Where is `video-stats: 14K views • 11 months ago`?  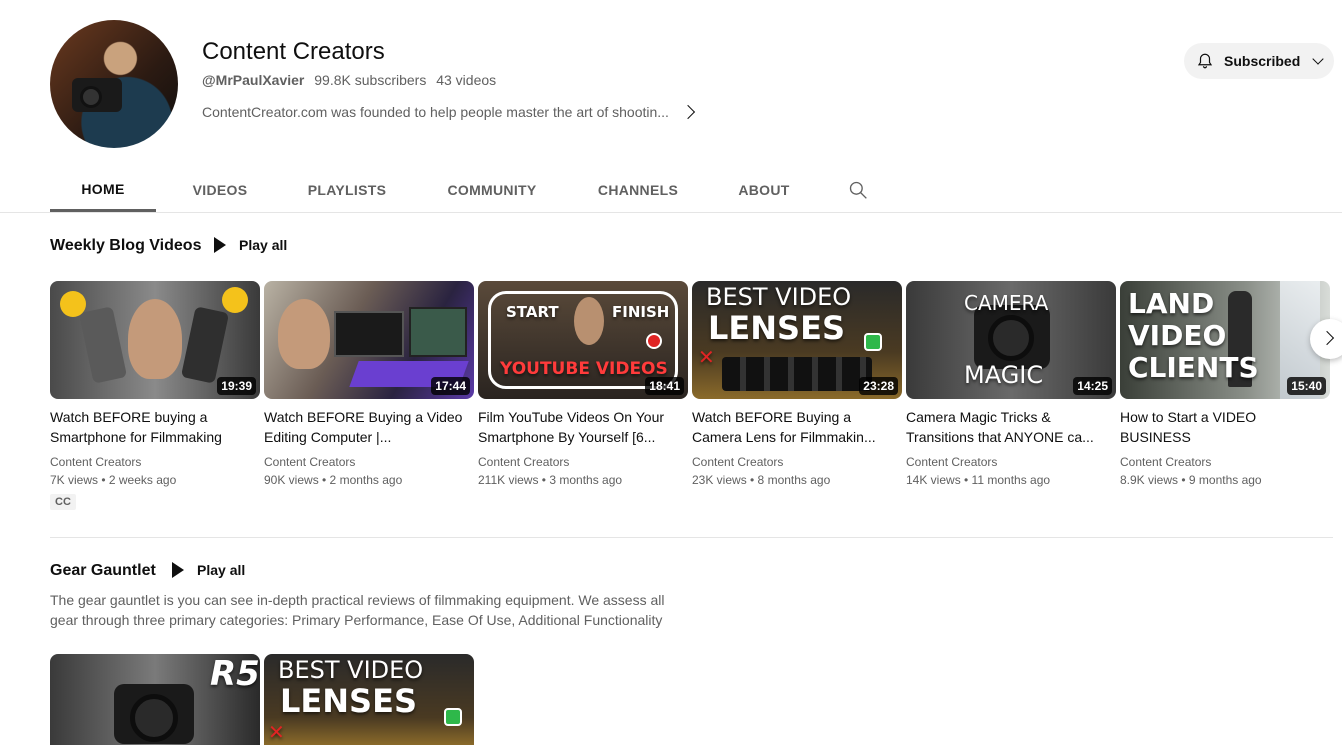
video-stats: 14K views • 11 months ago is located at coordinates (978, 480).